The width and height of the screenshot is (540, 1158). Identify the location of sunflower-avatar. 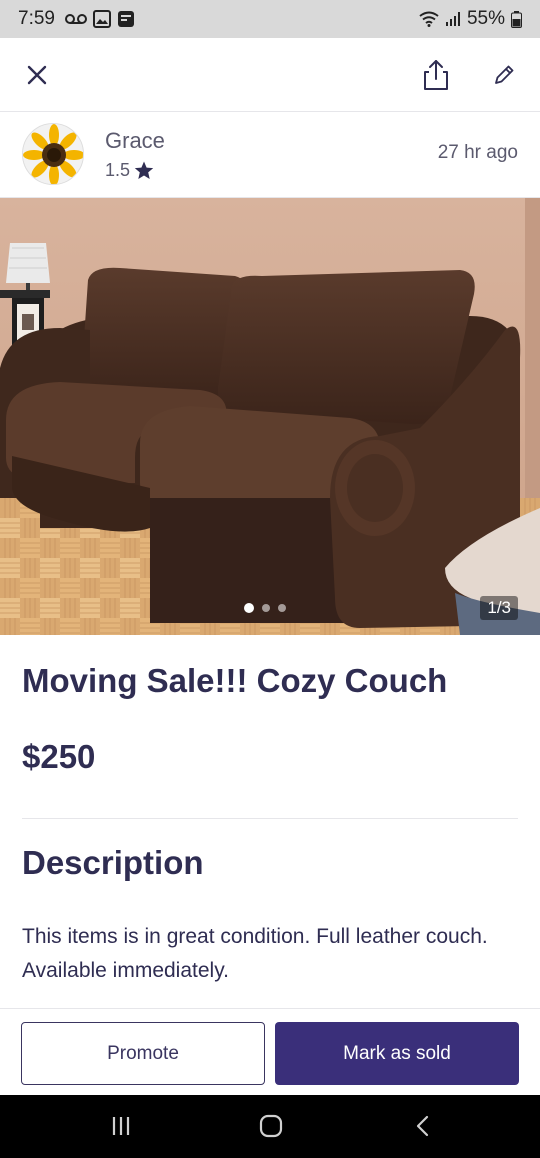
(53, 154).